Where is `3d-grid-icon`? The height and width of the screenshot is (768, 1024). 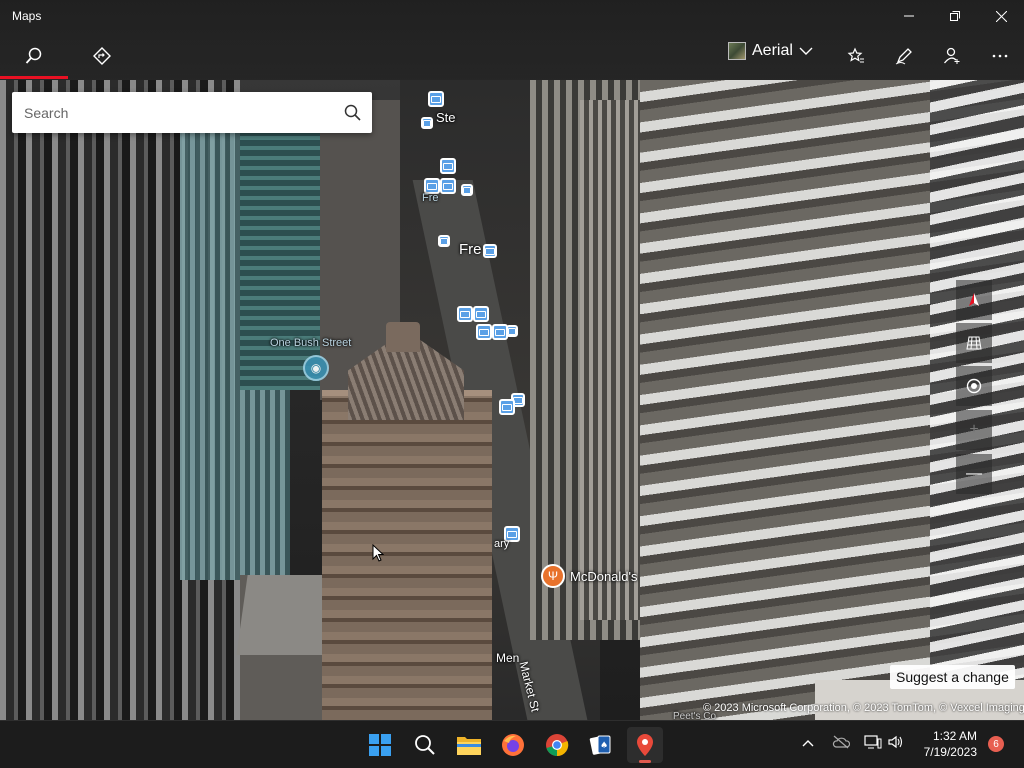 3d-grid-icon is located at coordinates (974, 343).